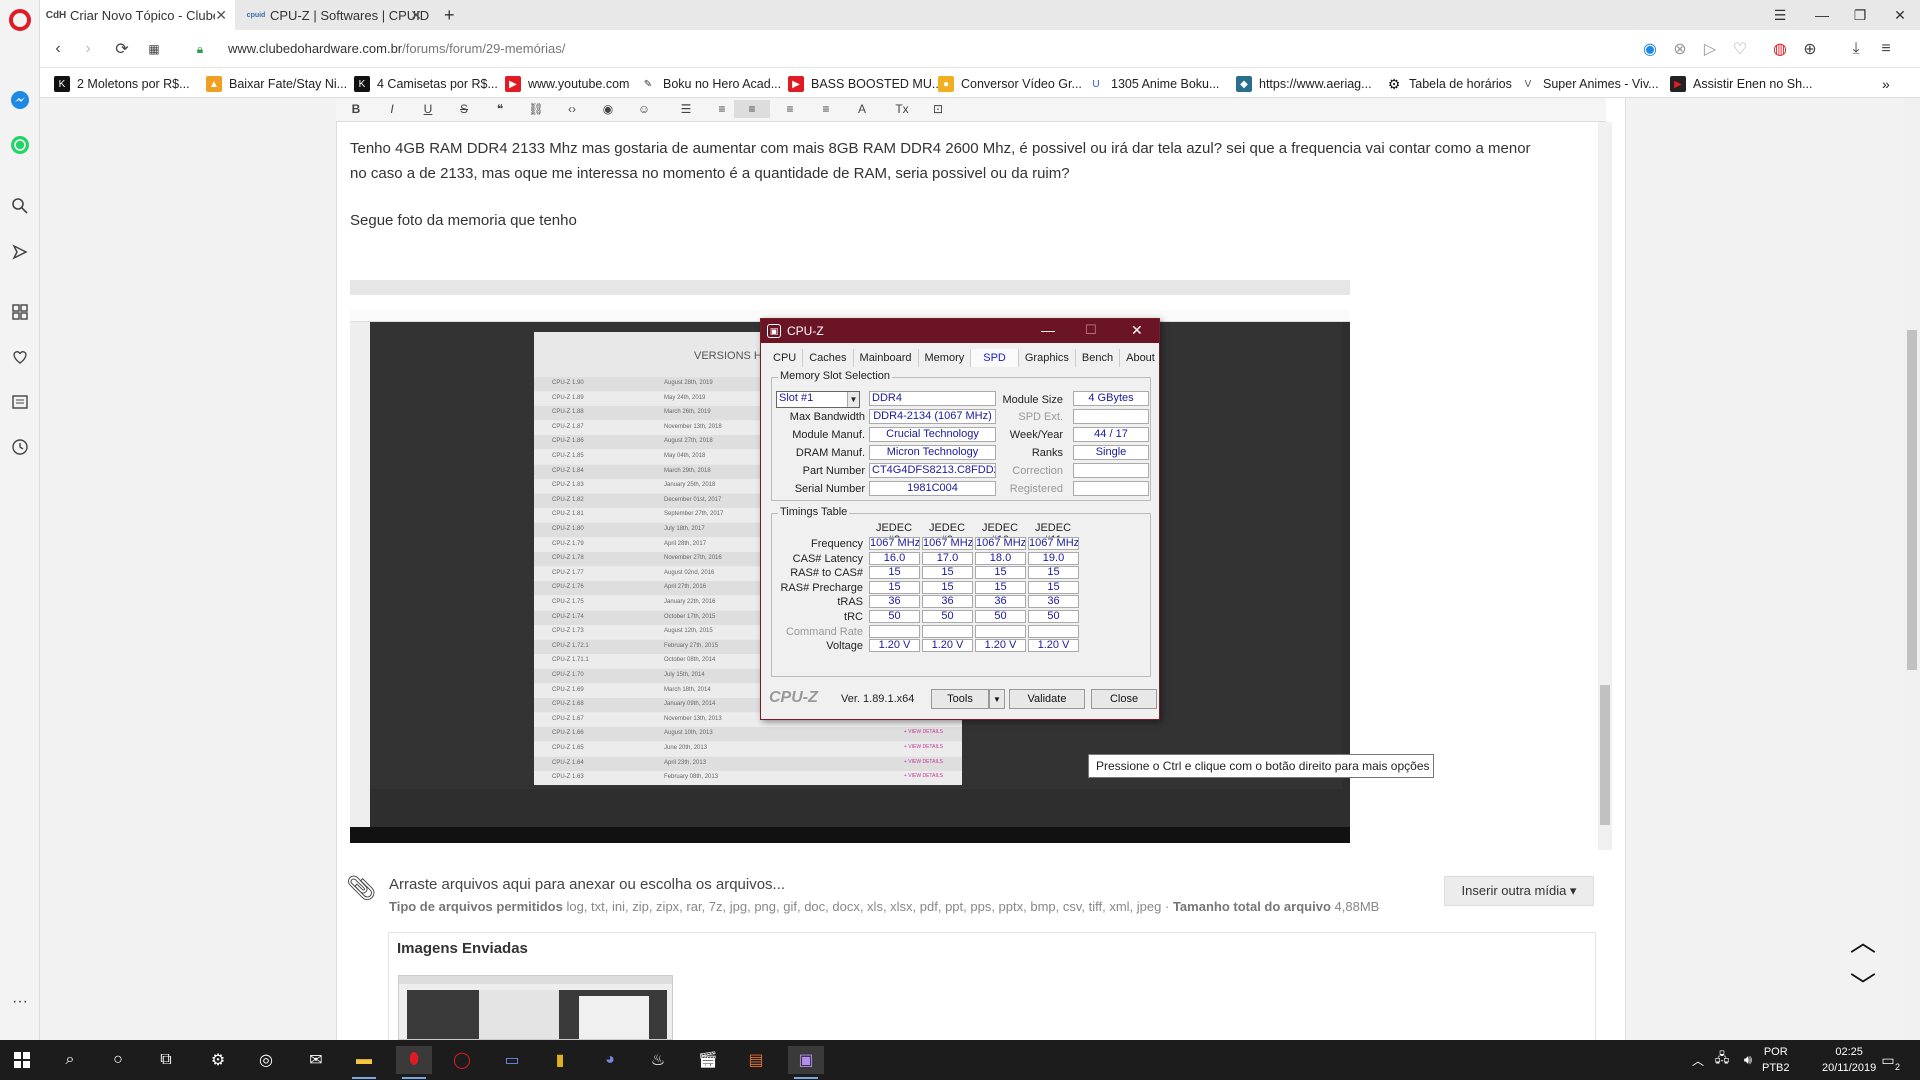 Image resolution: width=1920 pixels, height=1080 pixels. Describe the element at coordinates (88, 49) in the screenshot. I see `forward-icon: ›` at that location.